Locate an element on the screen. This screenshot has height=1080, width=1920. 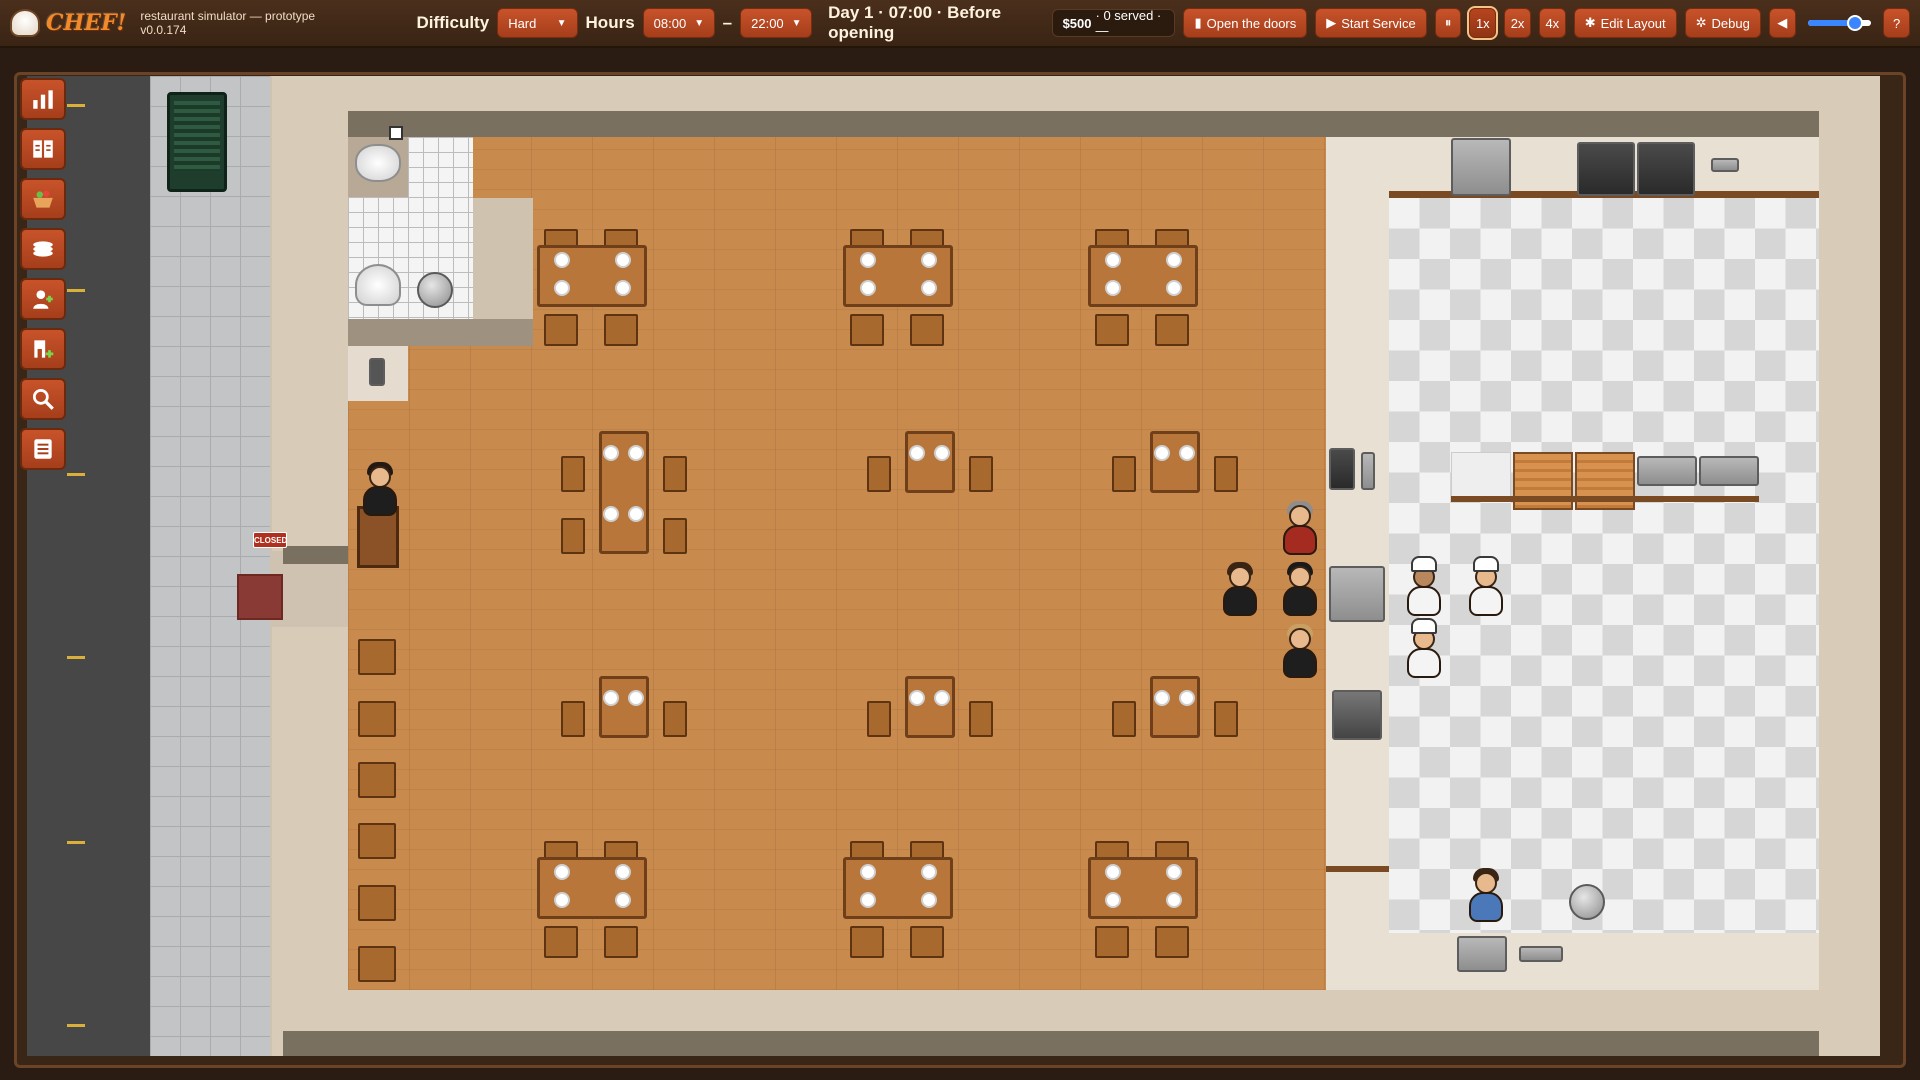
start-service-button: ▶ Start Service is located at coordinates (1371, 23).